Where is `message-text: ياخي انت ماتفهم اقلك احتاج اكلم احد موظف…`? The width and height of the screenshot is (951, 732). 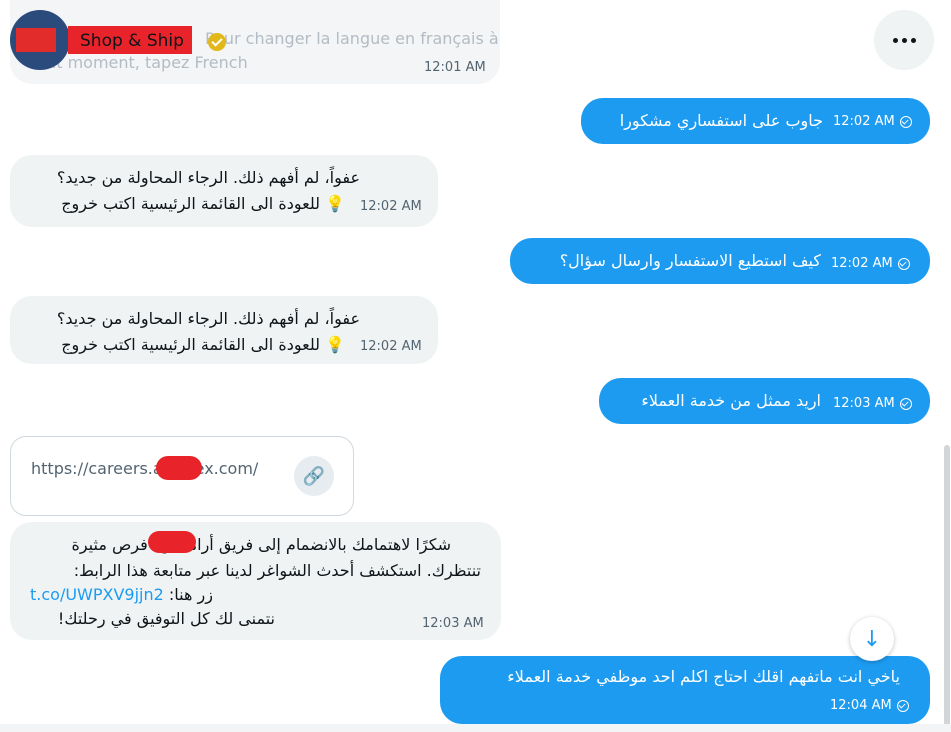 message-text: ياخي انت ماتفهم اقلك احتاج اكلم احد موظف… is located at coordinates (703, 676).